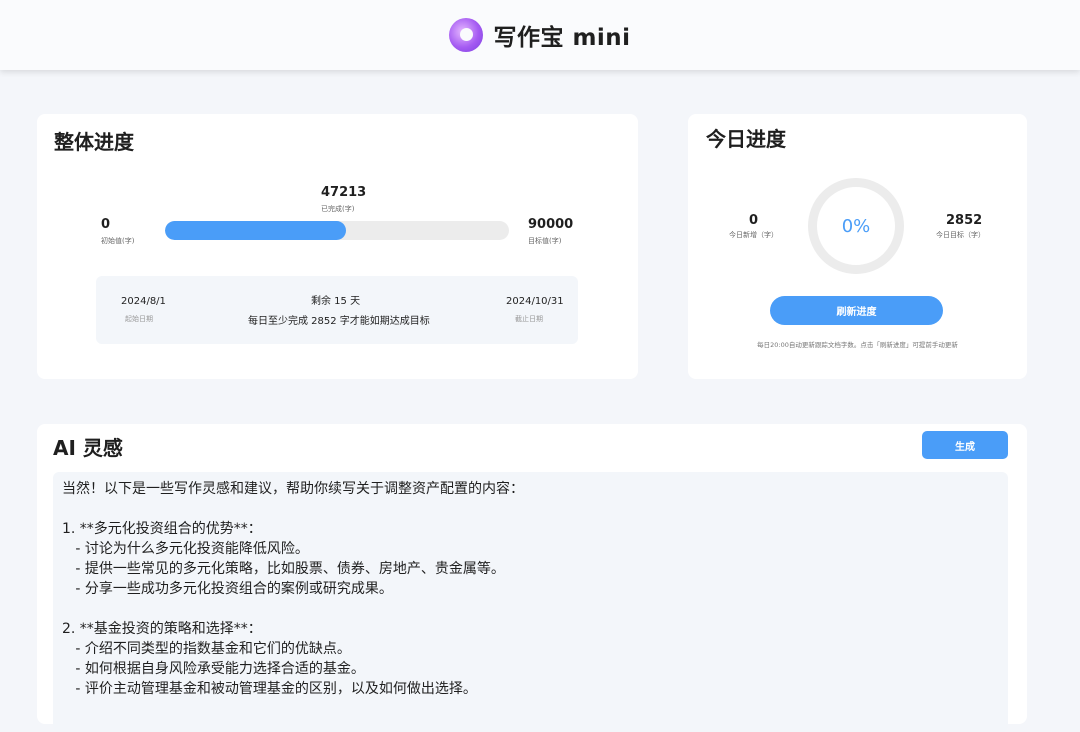  What do you see at coordinates (960, 235) in the screenshot?
I see `today-goal-label: 今日目标（字）` at bounding box center [960, 235].